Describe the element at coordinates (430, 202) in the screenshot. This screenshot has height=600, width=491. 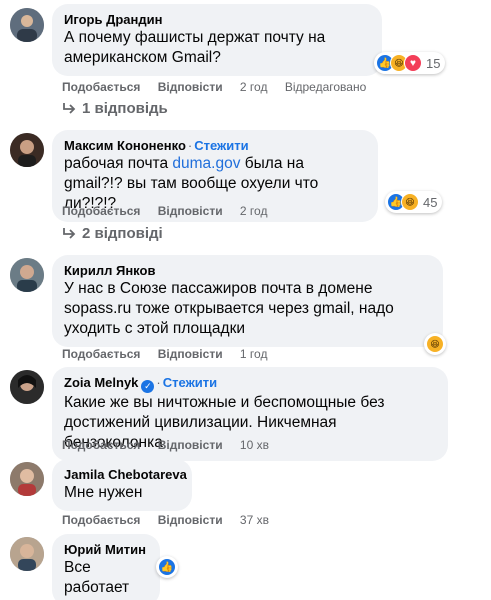
I see `reaction-count: 45` at that location.